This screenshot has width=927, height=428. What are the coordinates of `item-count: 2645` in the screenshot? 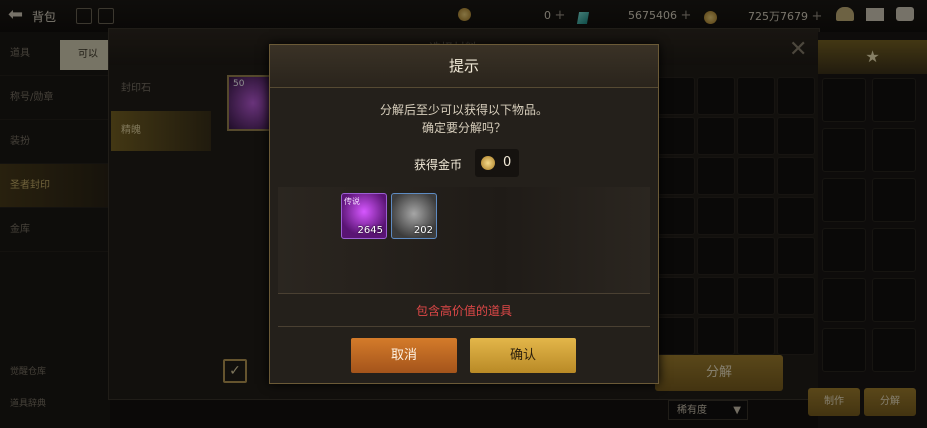 It's located at (370, 230).